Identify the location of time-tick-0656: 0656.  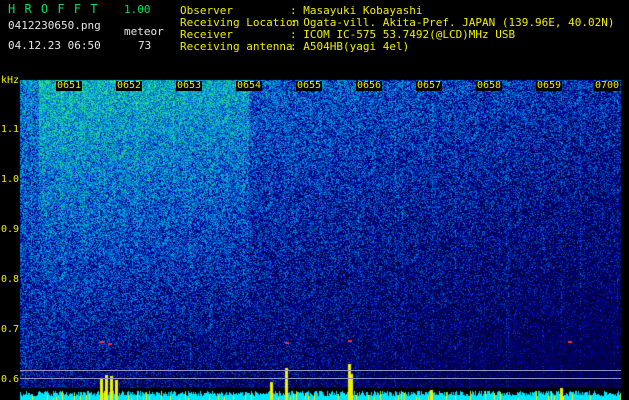
(369, 85).